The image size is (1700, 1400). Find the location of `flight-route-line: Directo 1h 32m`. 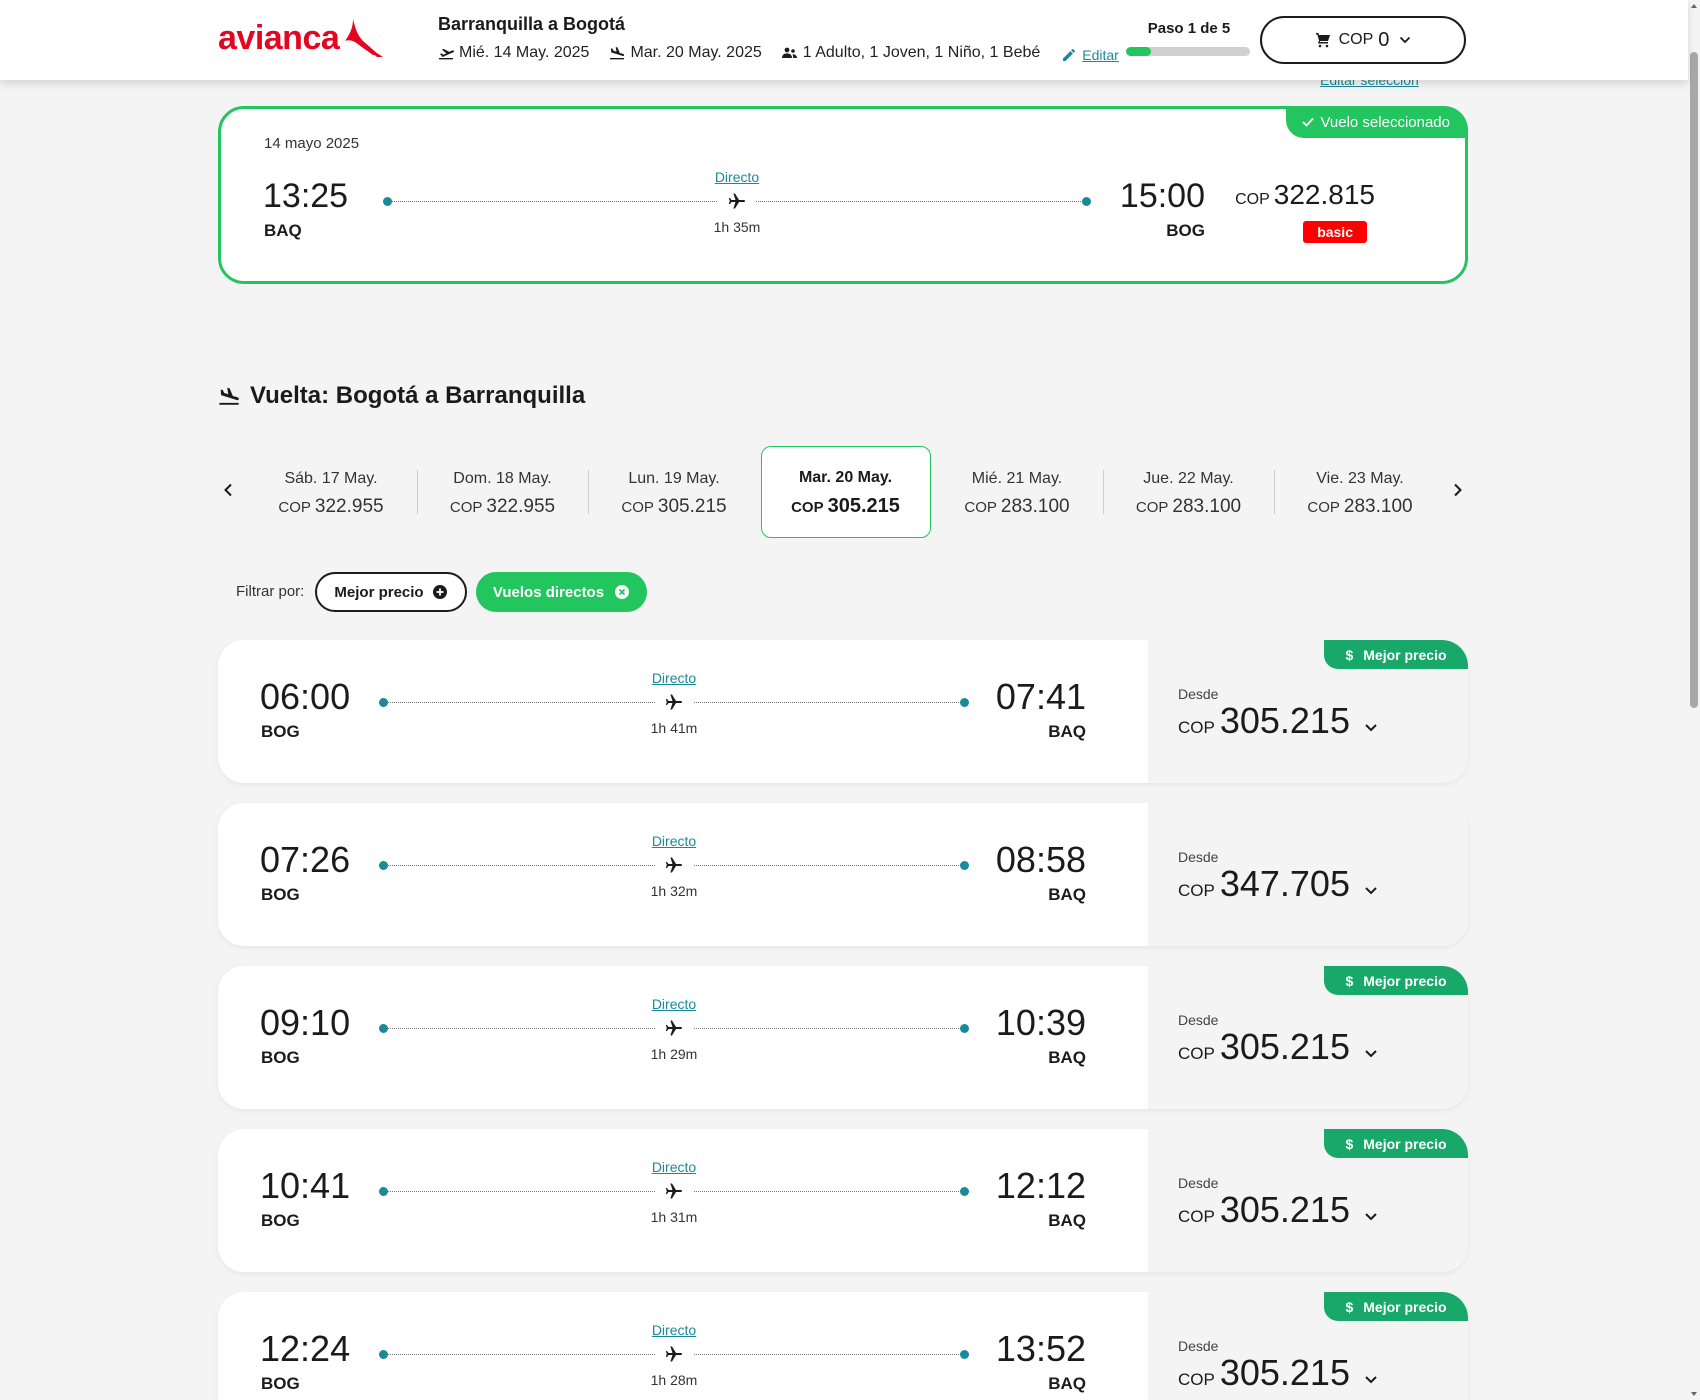

flight-route-line: Directo 1h 32m is located at coordinates (674, 870).